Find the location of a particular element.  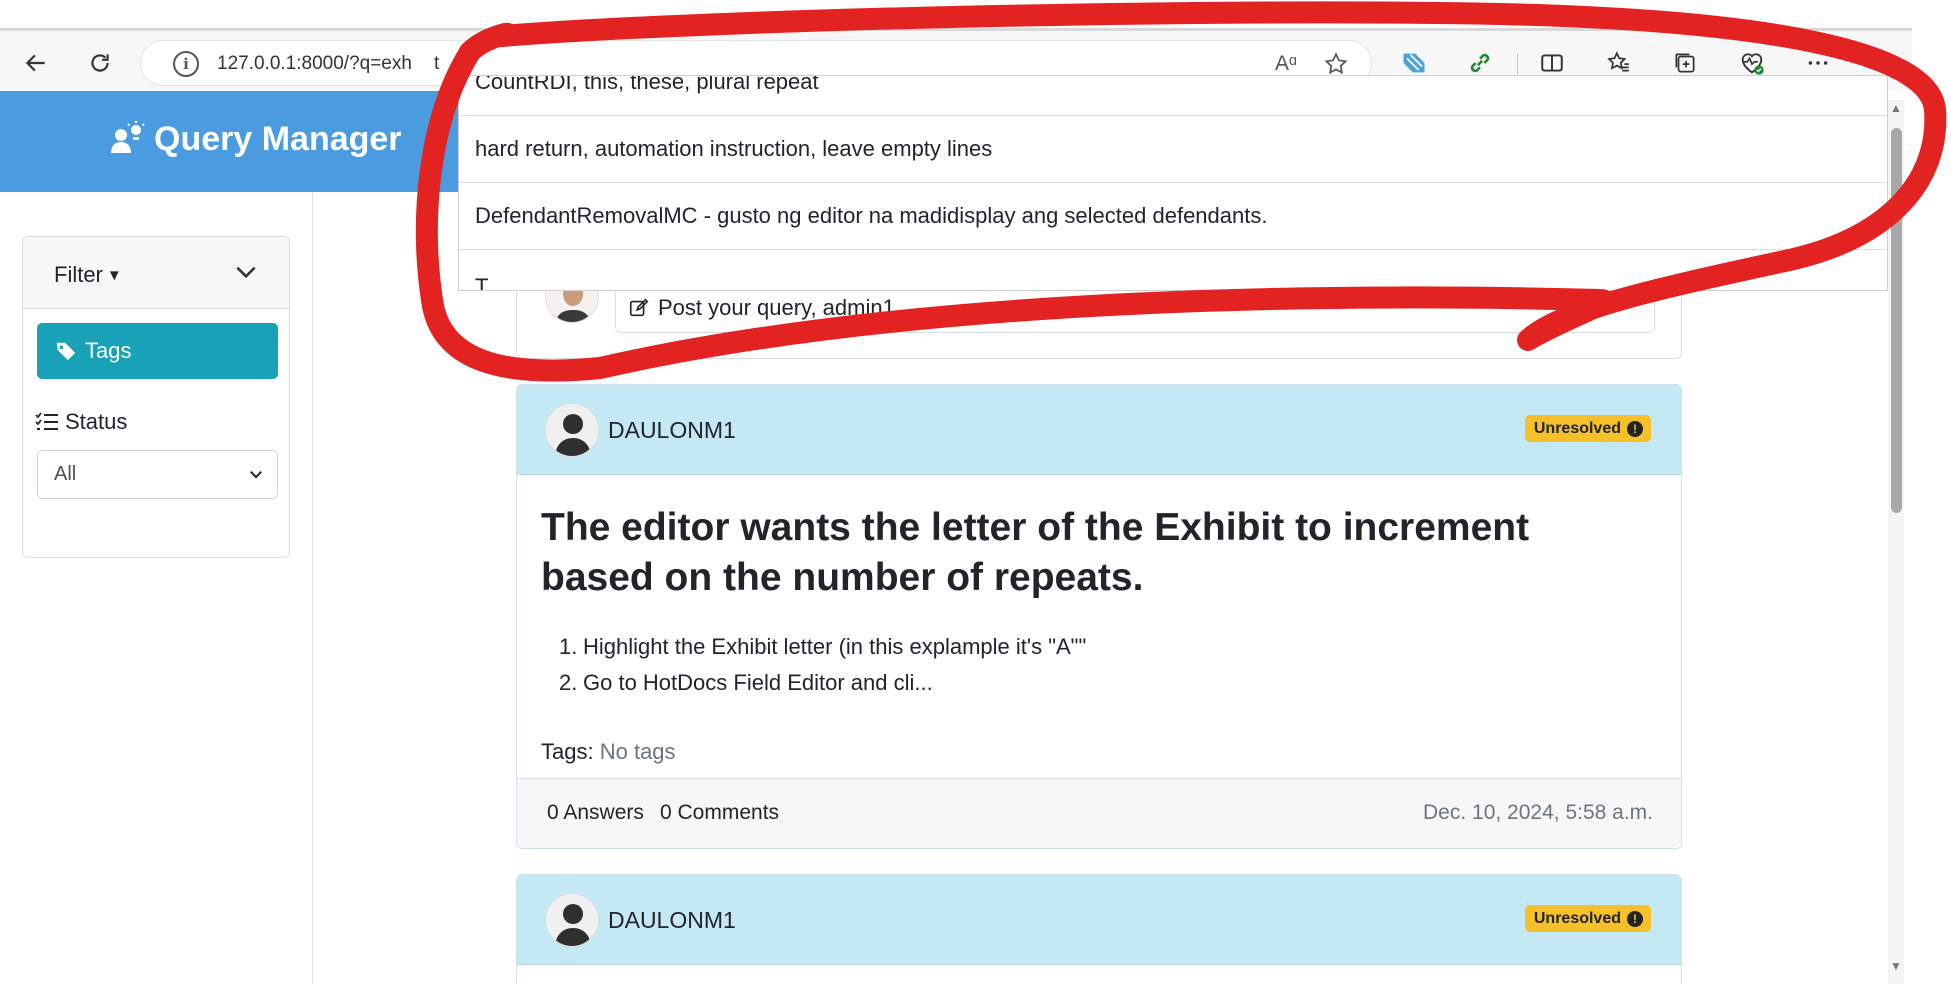

refresh-icon is located at coordinates (100, 63).